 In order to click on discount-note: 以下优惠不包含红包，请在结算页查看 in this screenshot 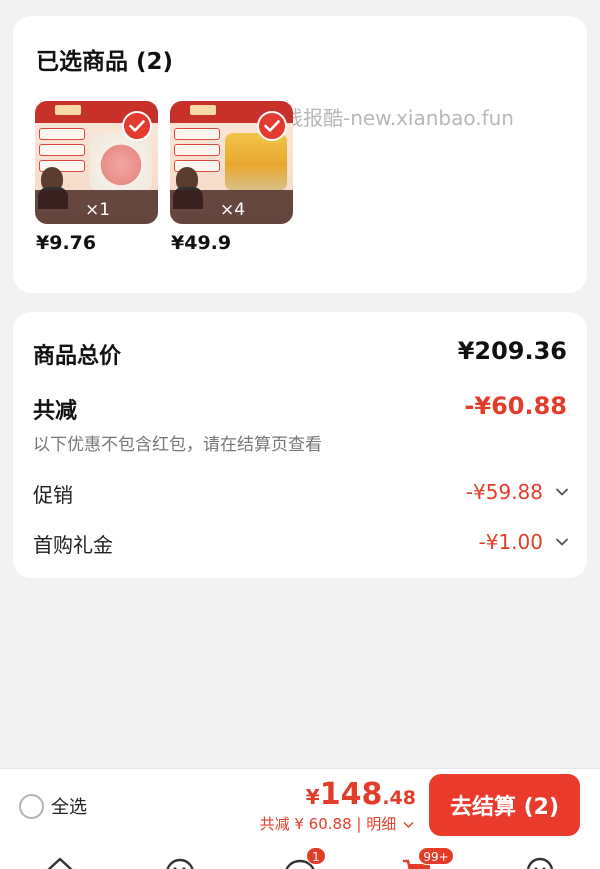, I will do `click(177, 445)`.